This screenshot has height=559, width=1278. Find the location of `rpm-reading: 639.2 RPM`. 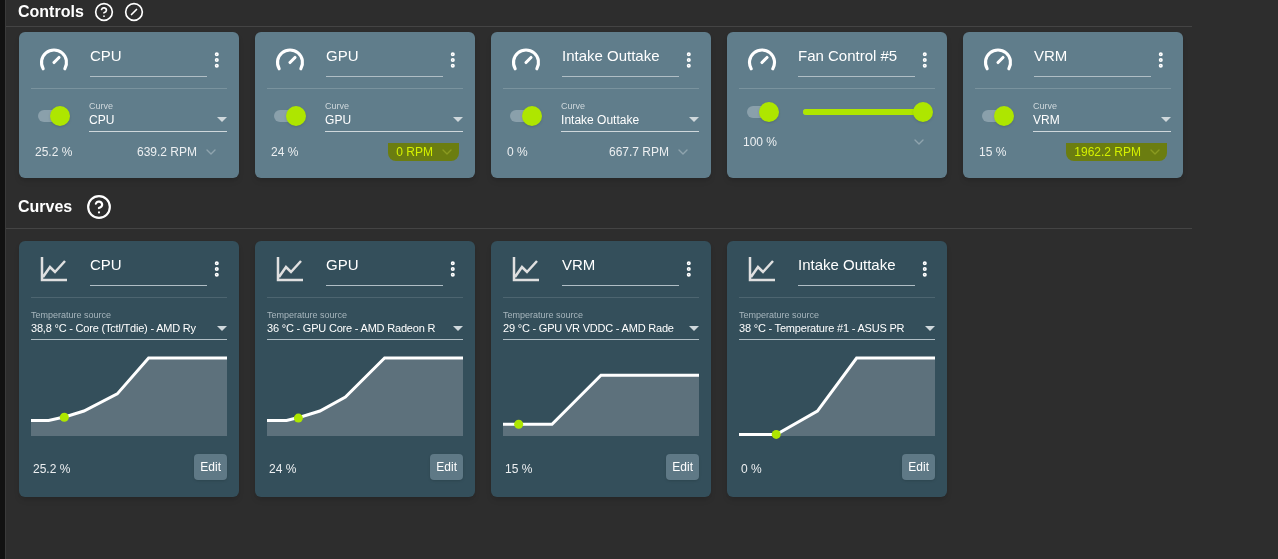

rpm-reading: 639.2 RPM is located at coordinates (175, 152).